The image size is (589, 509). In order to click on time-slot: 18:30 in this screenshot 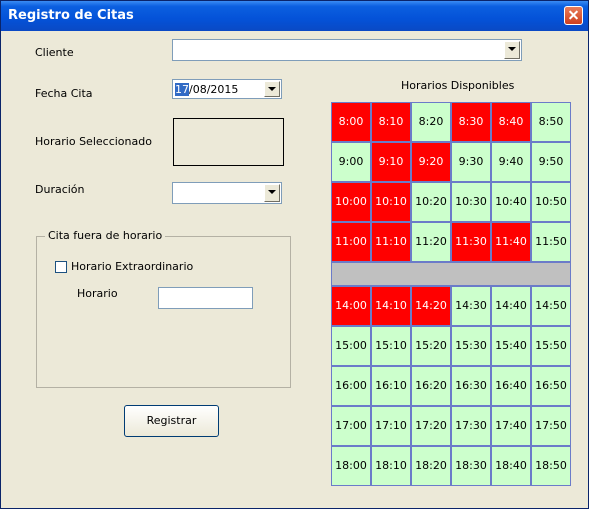, I will do `click(471, 466)`.